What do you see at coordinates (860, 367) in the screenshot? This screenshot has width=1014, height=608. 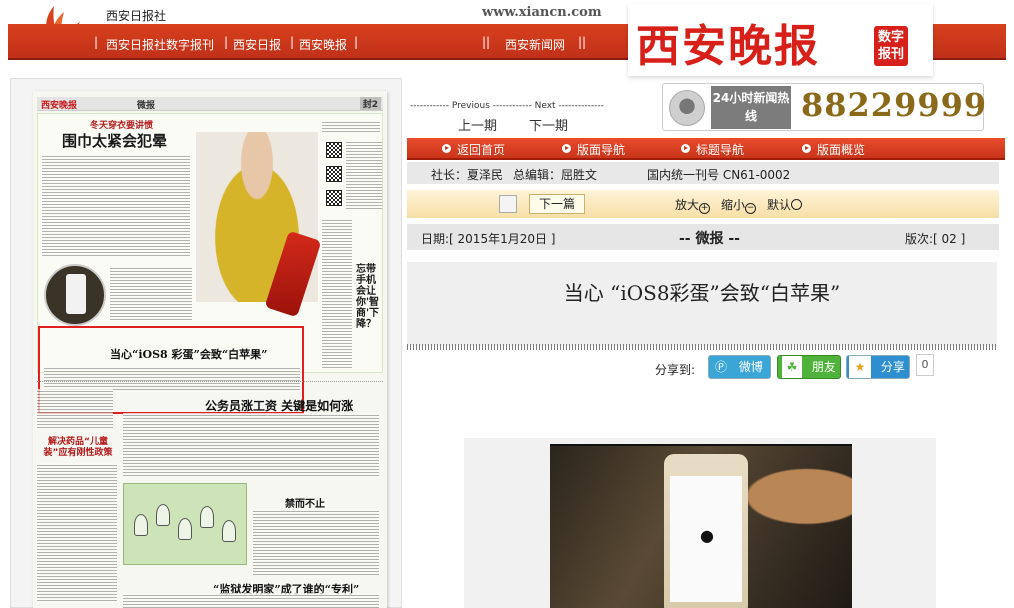 I see `star-icon: ★` at bounding box center [860, 367].